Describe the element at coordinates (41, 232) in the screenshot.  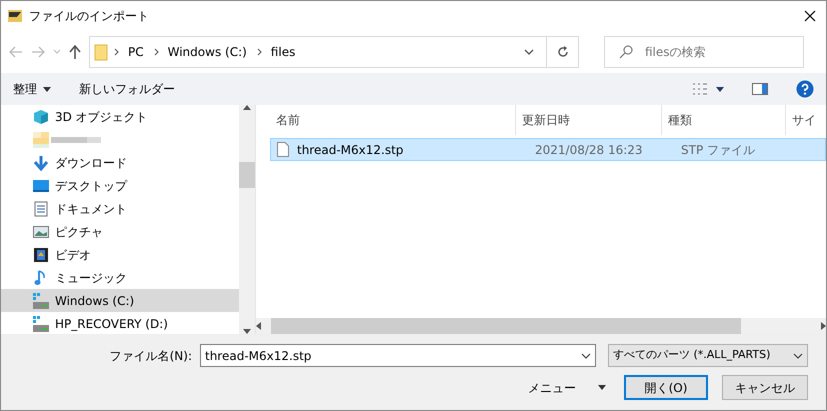
I see `picture-icon` at that location.